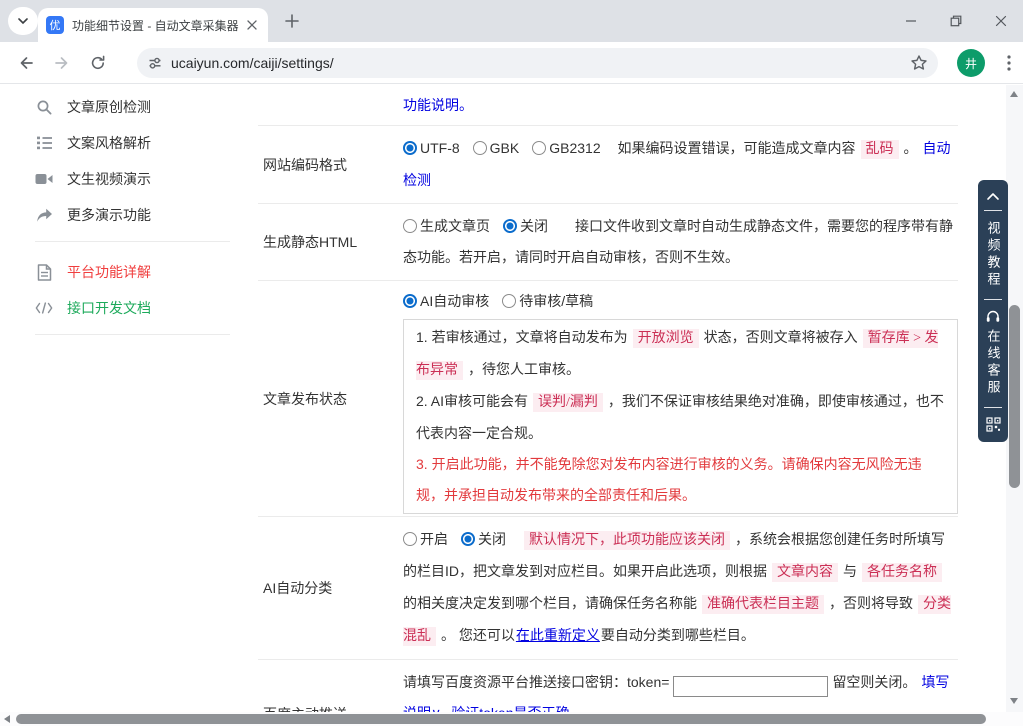  I want to click on publish-radio-group: AI自动审核 待审核/草稿, so click(680, 301).